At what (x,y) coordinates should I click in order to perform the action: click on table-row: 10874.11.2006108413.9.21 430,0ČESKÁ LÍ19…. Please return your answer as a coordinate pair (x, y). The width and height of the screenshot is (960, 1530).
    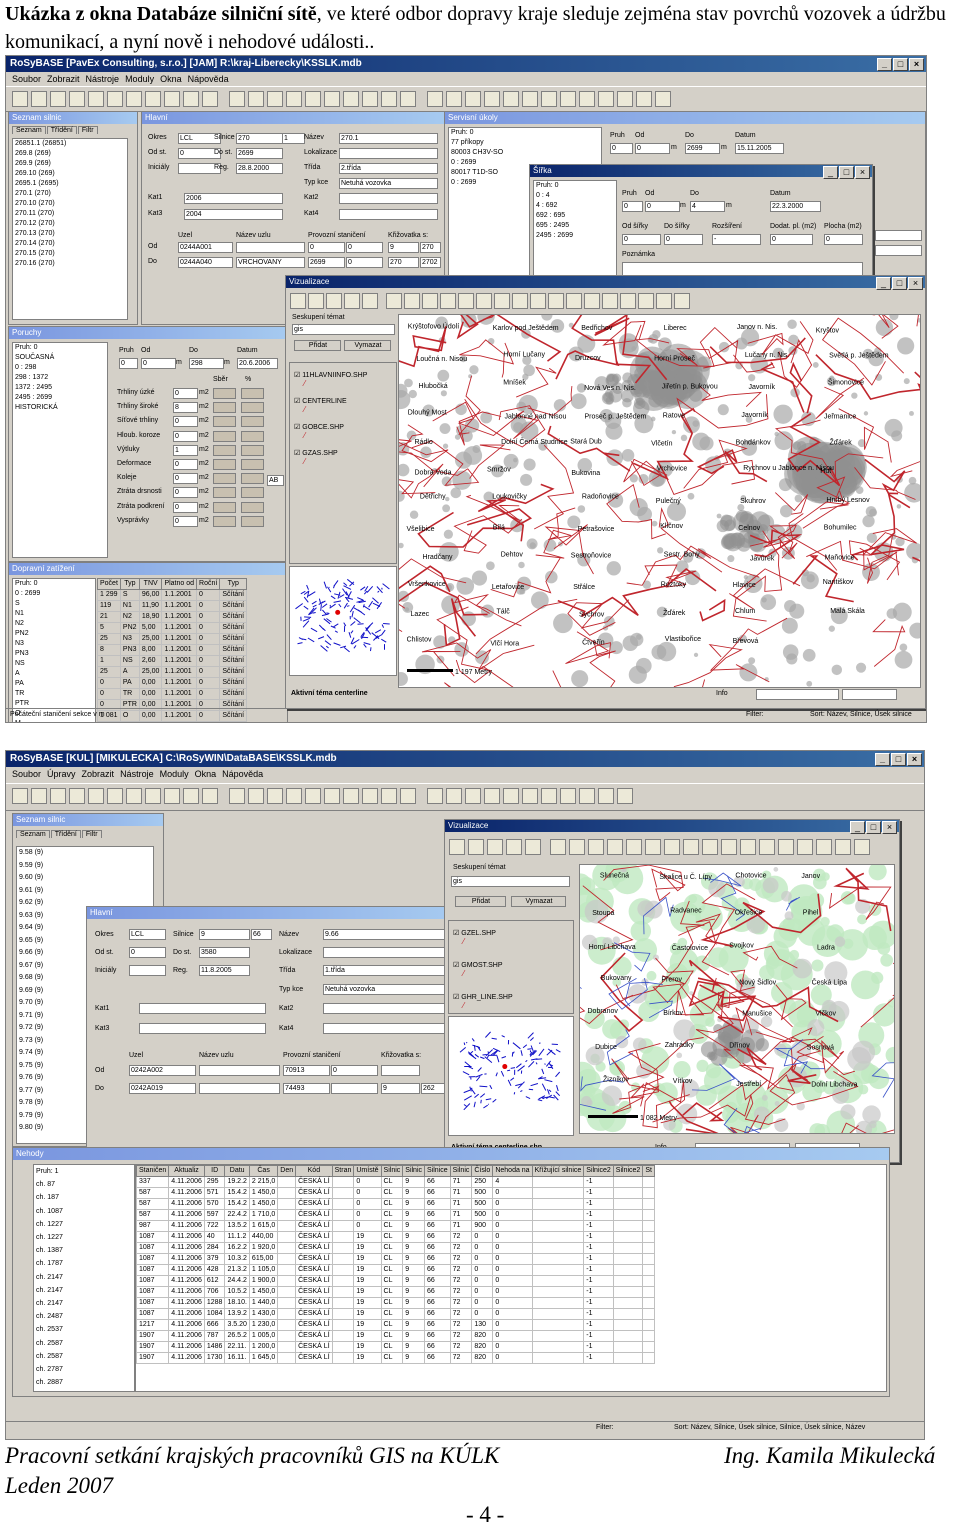
    Looking at the image, I should click on (396, 1314).